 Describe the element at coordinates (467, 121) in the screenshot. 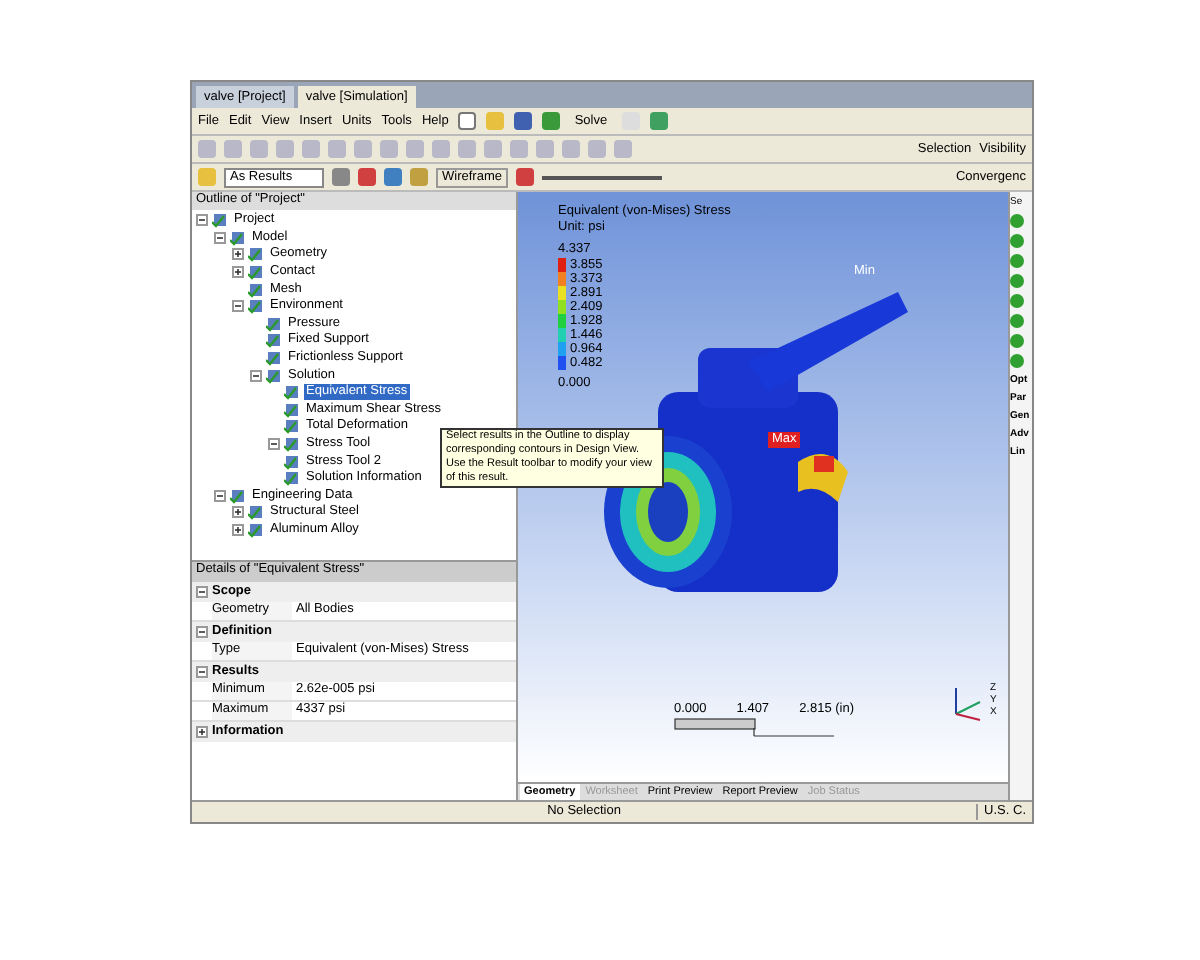

I see `new-icon` at that location.